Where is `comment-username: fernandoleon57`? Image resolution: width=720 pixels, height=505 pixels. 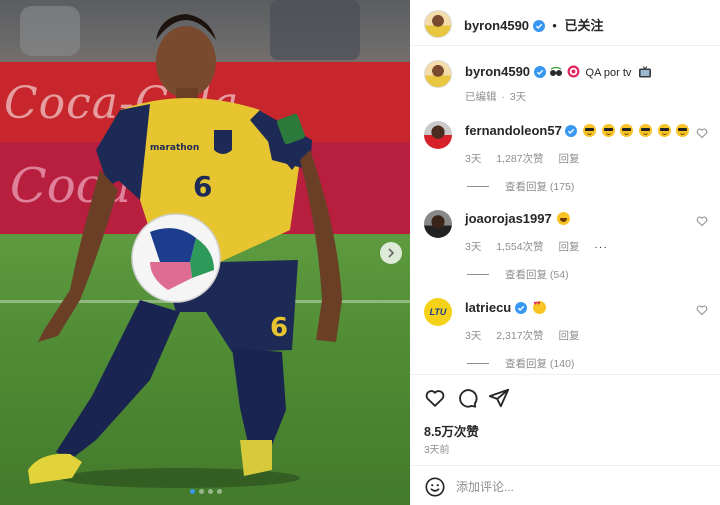 comment-username: fernandoleon57 is located at coordinates (513, 130).